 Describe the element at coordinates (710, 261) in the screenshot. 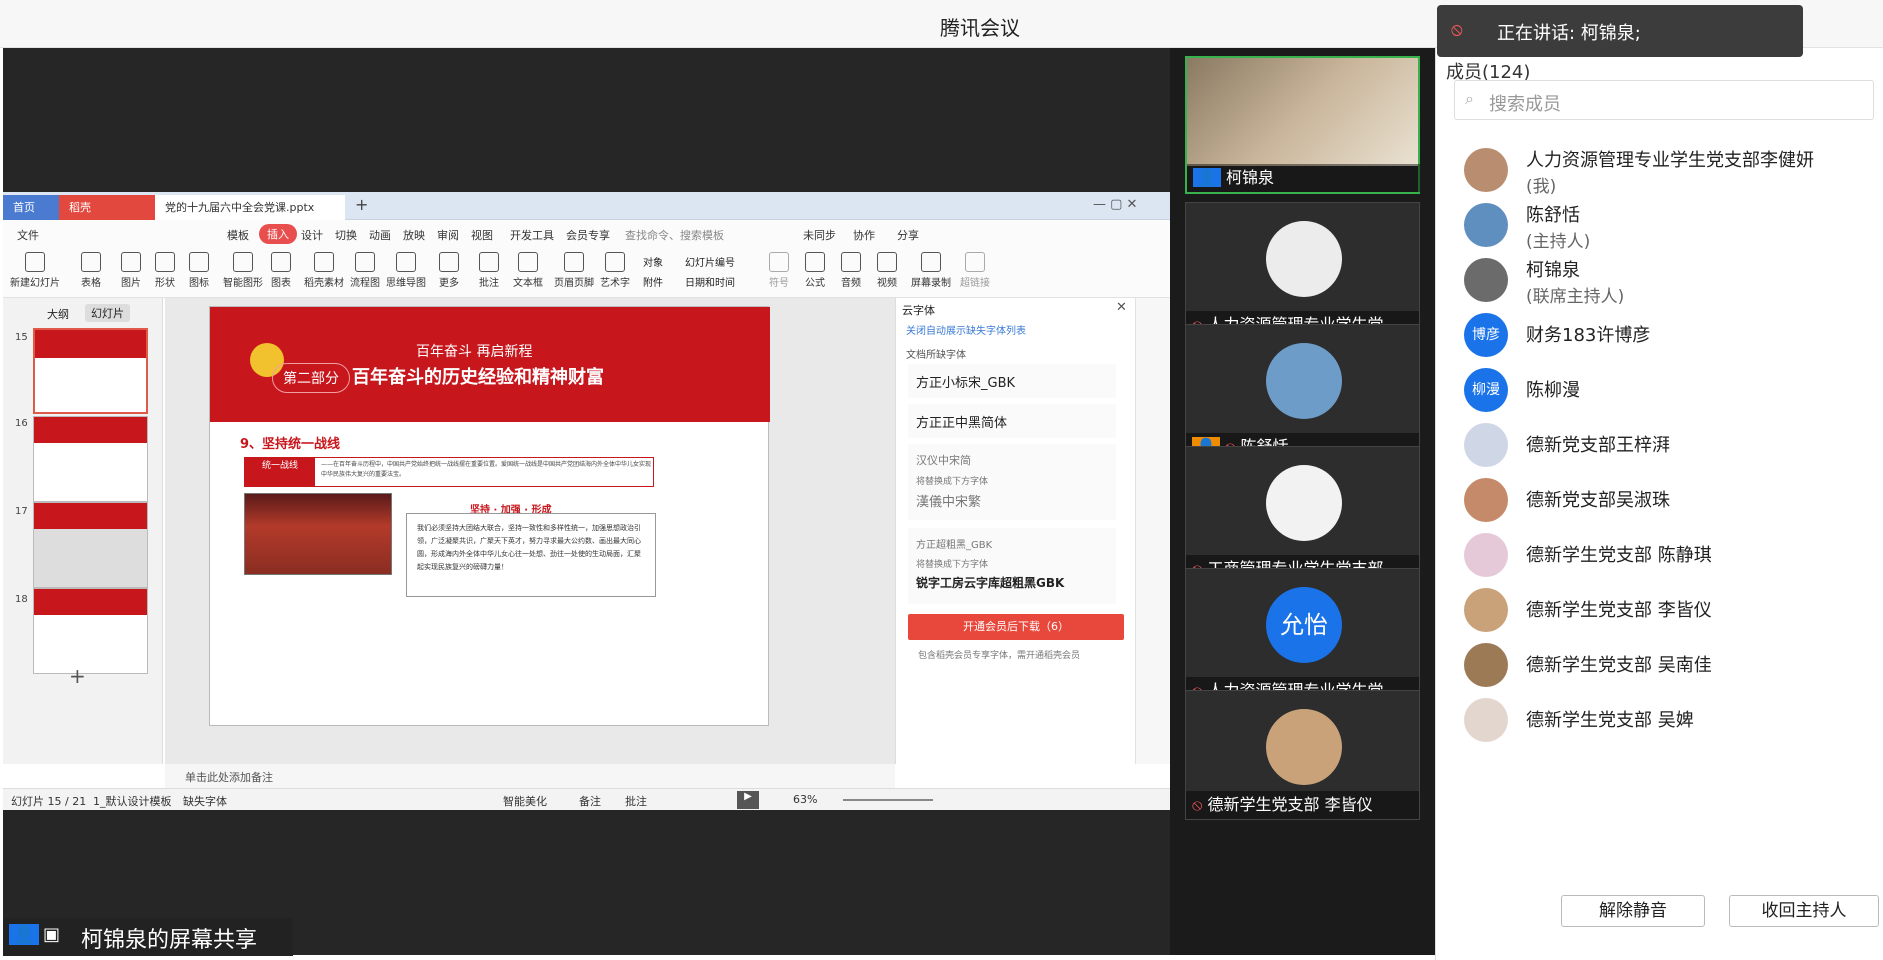

I see `ribbon-slide-number: 幻灯片编号` at that location.